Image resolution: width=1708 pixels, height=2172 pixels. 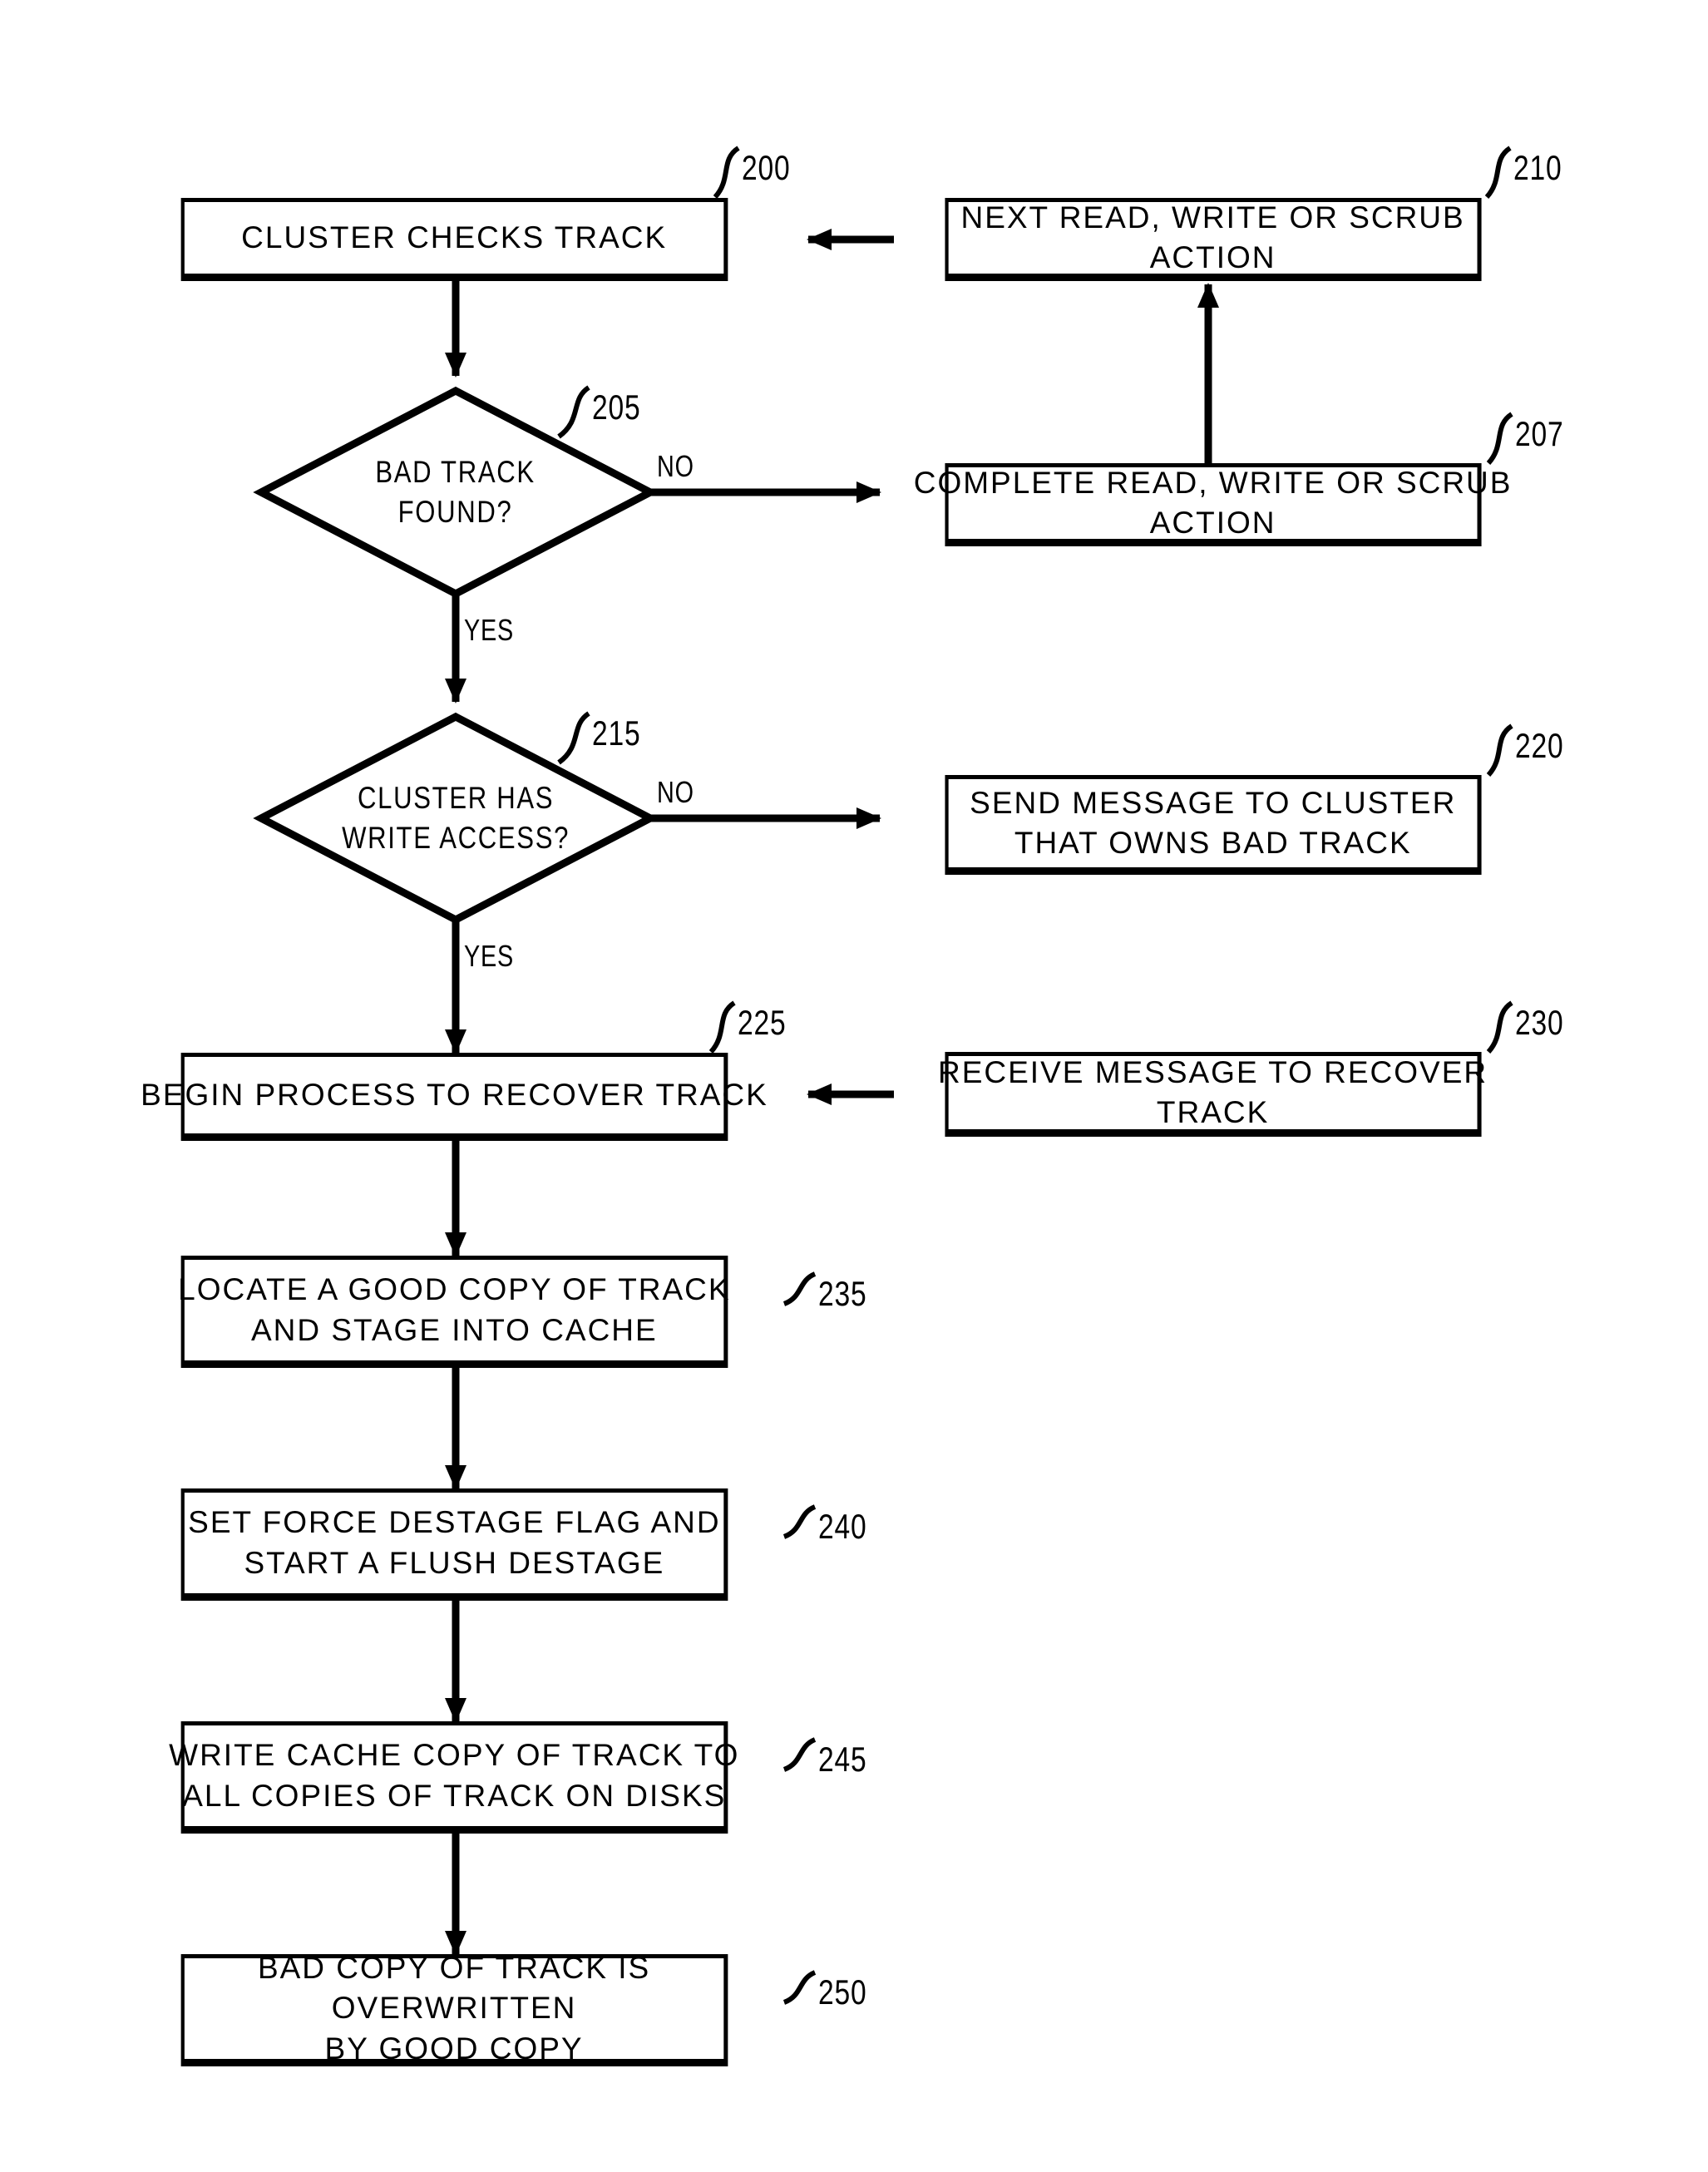 I want to click on process-box-230: RECEIVE MESSAGE TO RECOVER TRACK, so click(x=1212, y=1094).